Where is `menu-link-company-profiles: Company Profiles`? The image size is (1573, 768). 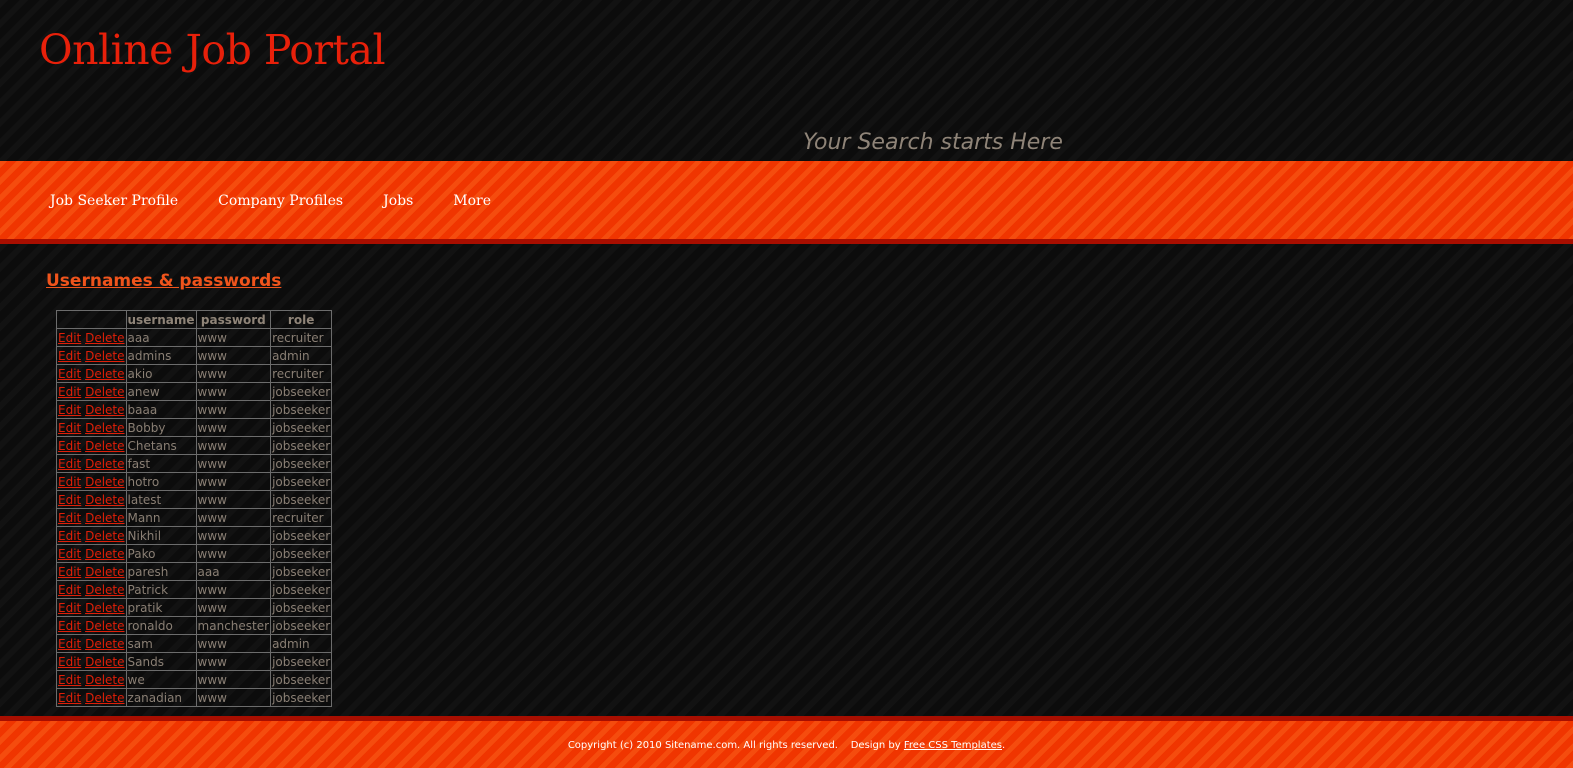 menu-link-company-profiles: Company Profiles is located at coordinates (280, 201).